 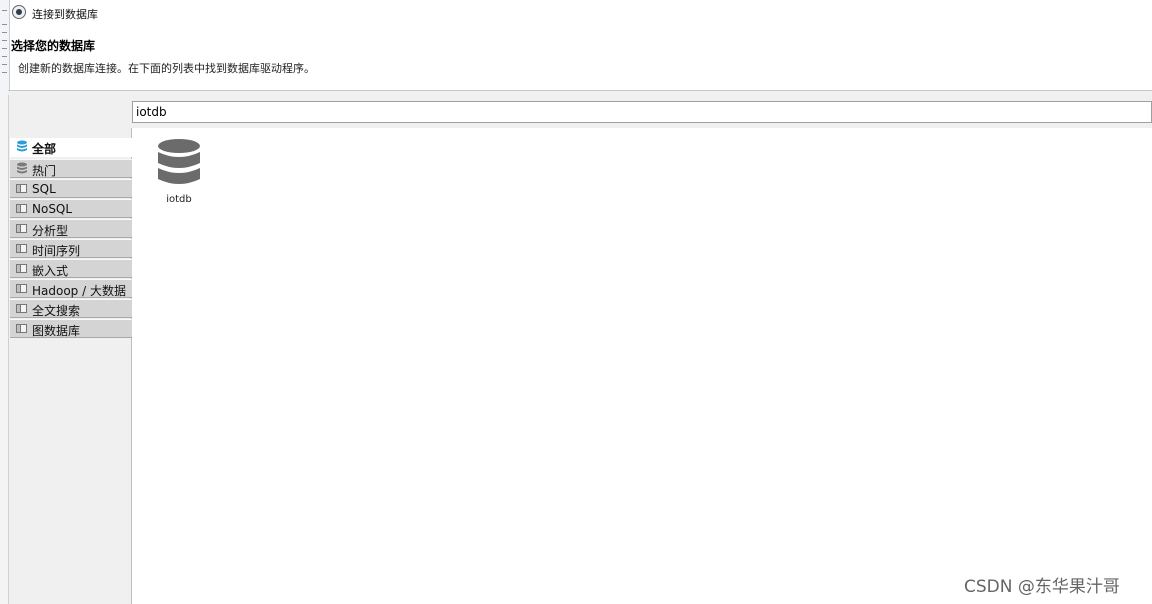 I want to click on category-item-sql: SQL, so click(x=71, y=188).